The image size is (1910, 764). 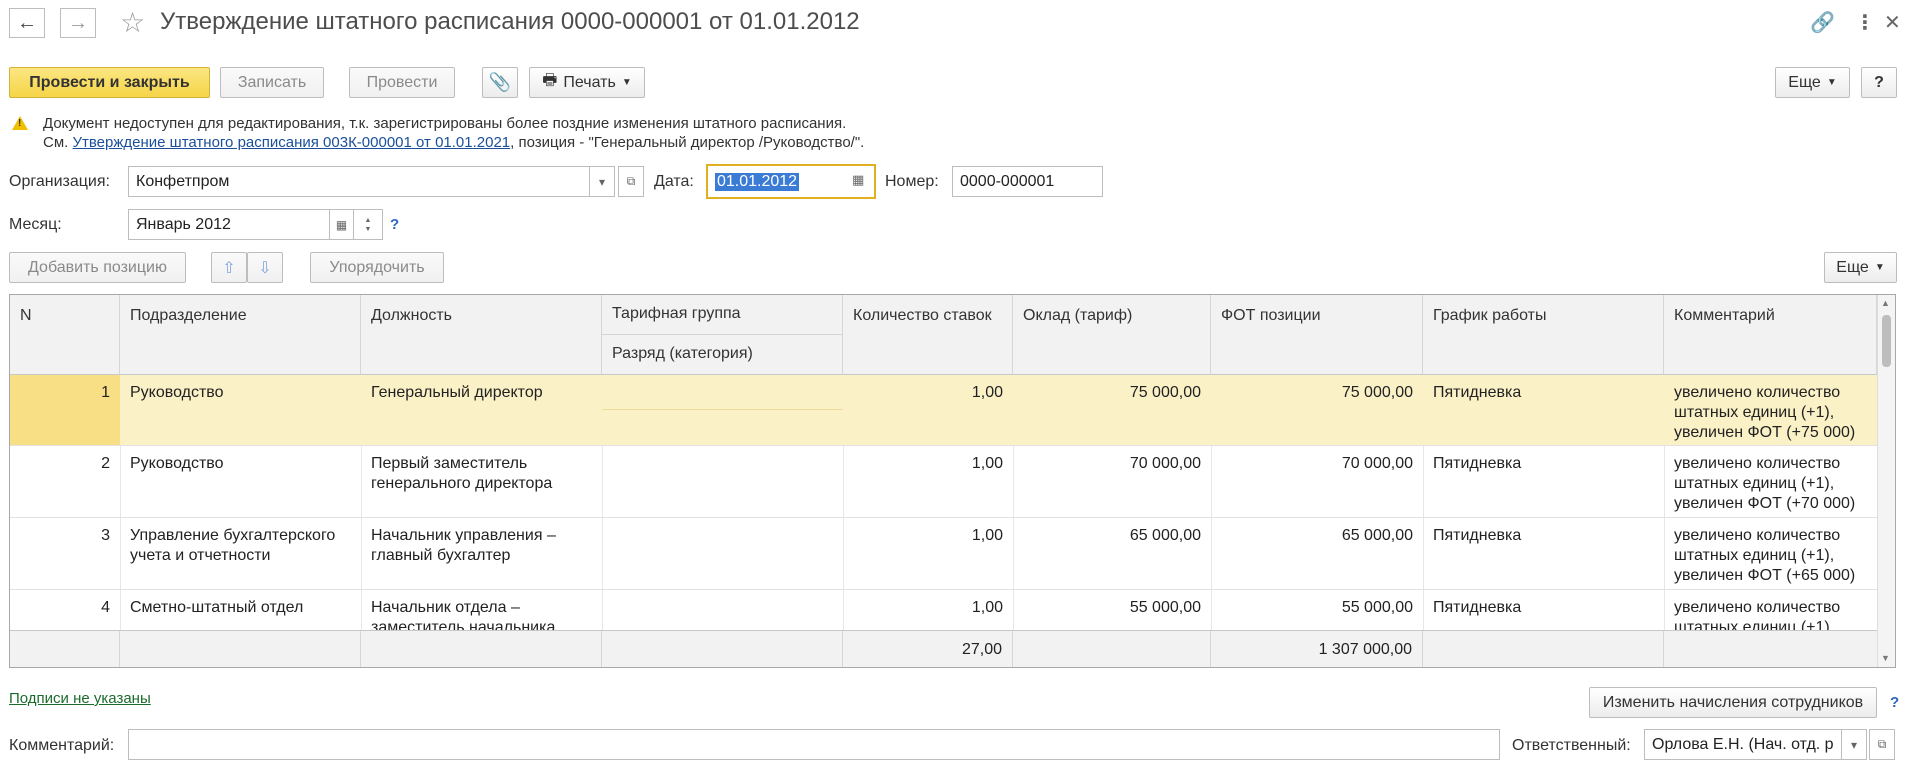 What do you see at coordinates (1377, 463) in the screenshot?
I see `row-payroll: 70 000,00` at bounding box center [1377, 463].